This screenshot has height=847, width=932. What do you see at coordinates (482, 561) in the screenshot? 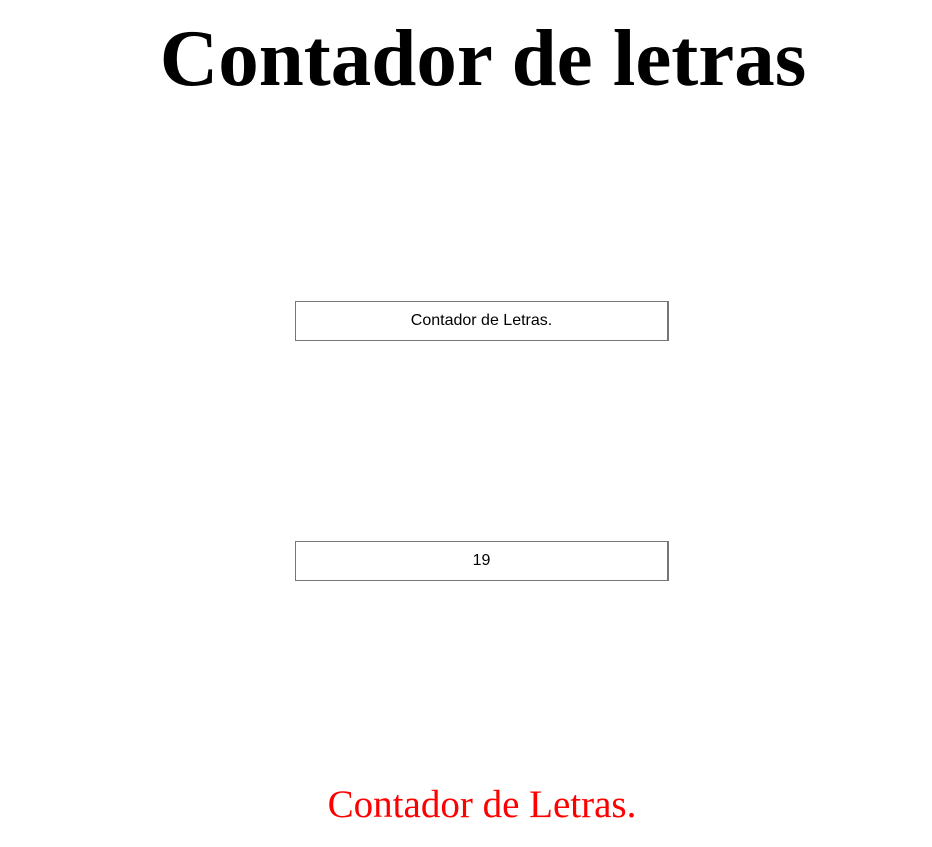
I see `letter-count-field` at bounding box center [482, 561].